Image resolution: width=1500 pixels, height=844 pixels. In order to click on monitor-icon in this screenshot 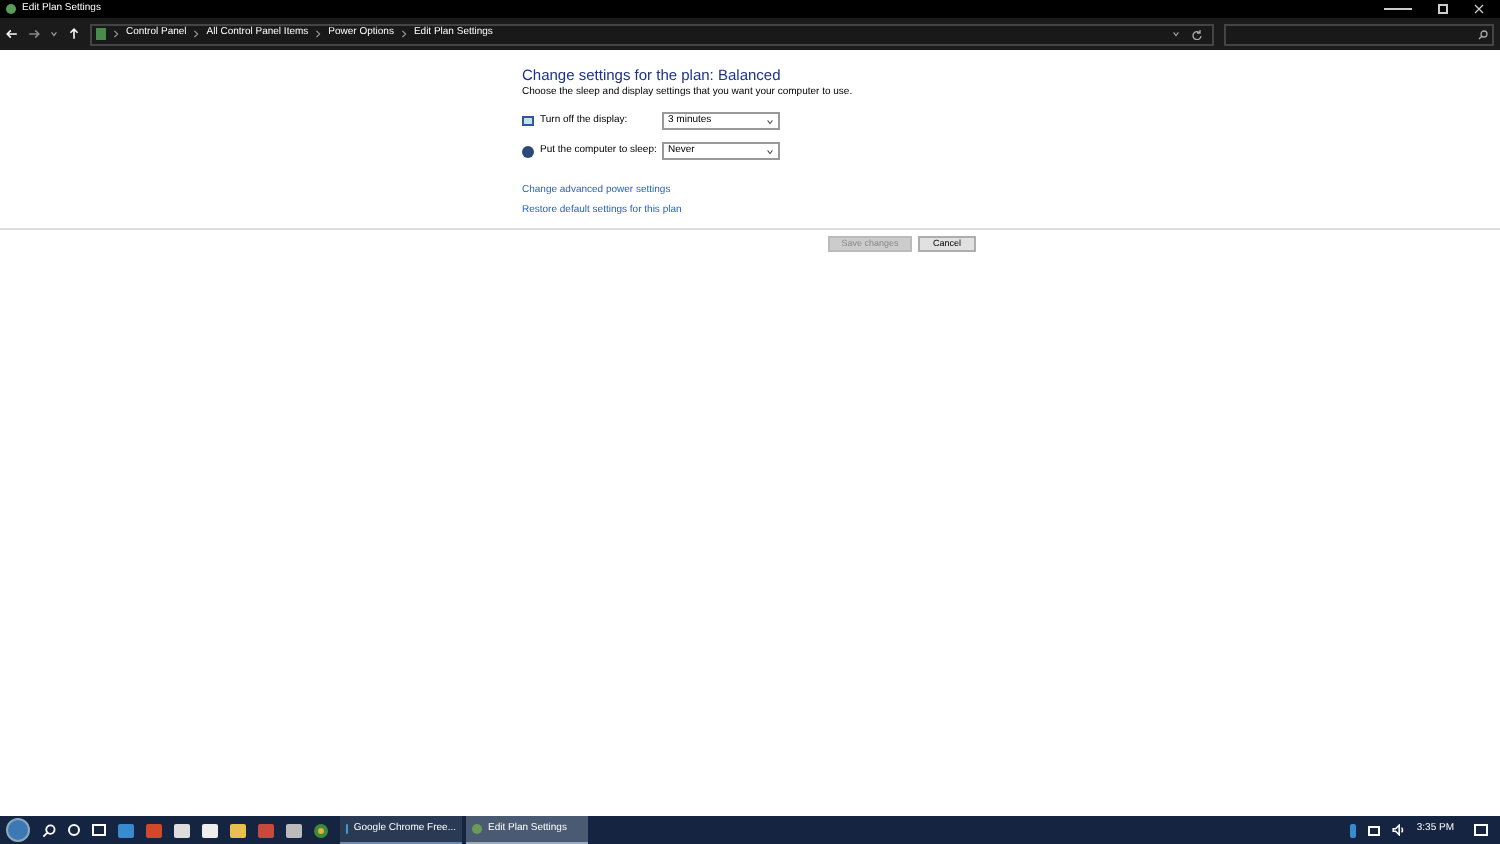, I will do `click(528, 121)`.